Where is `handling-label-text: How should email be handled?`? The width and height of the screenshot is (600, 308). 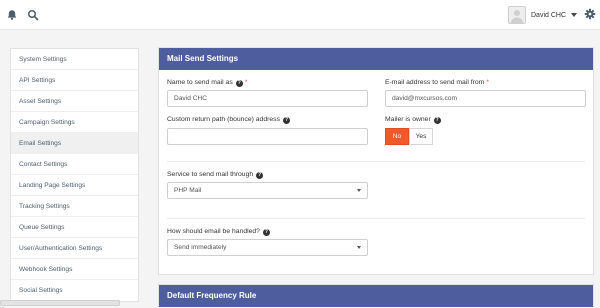 handling-label-text: How should email be handled? is located at coordinates (213, 231).